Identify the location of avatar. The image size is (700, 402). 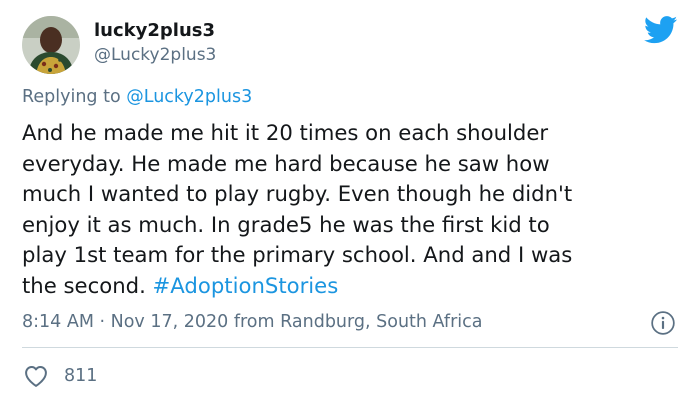
(51, 45).